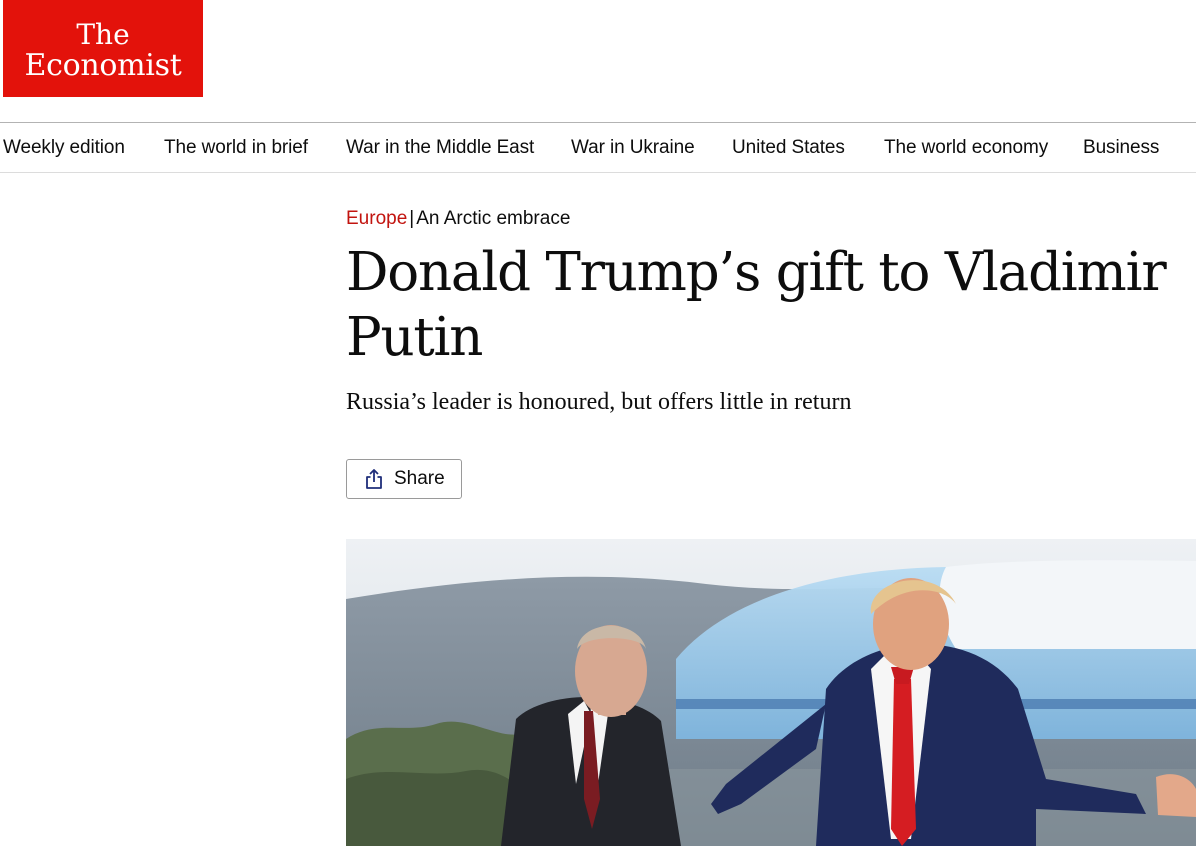 This screenshot has width=1196, height=846. Describe the element at coordinates (440, 147) in the screenshot. I see `nav-item-middle-east: War in the Middle East` at that location.